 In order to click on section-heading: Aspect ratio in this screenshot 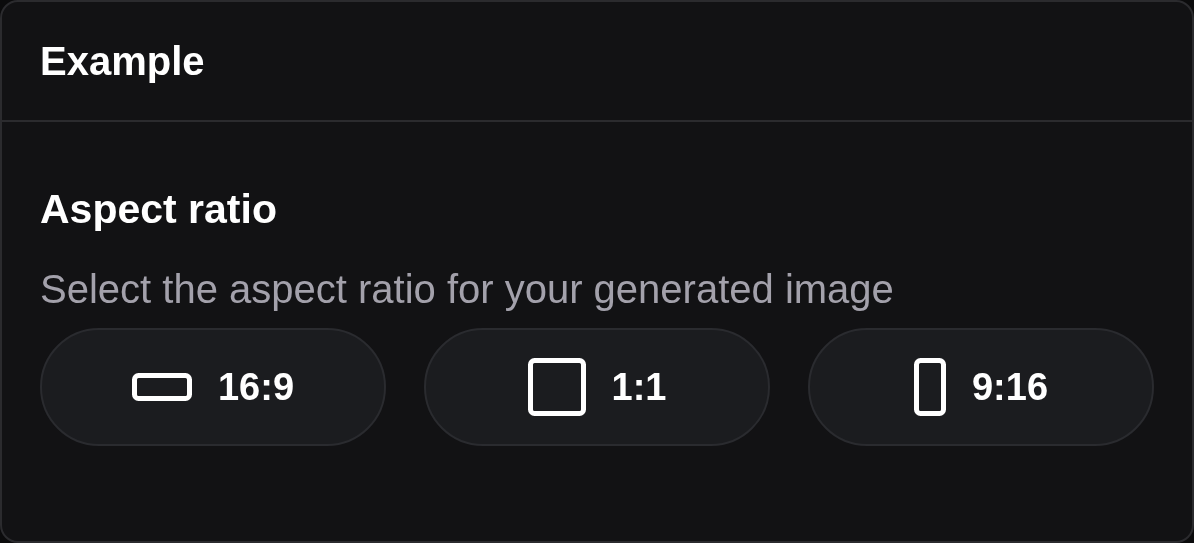, I will do `click(158, 209)`.